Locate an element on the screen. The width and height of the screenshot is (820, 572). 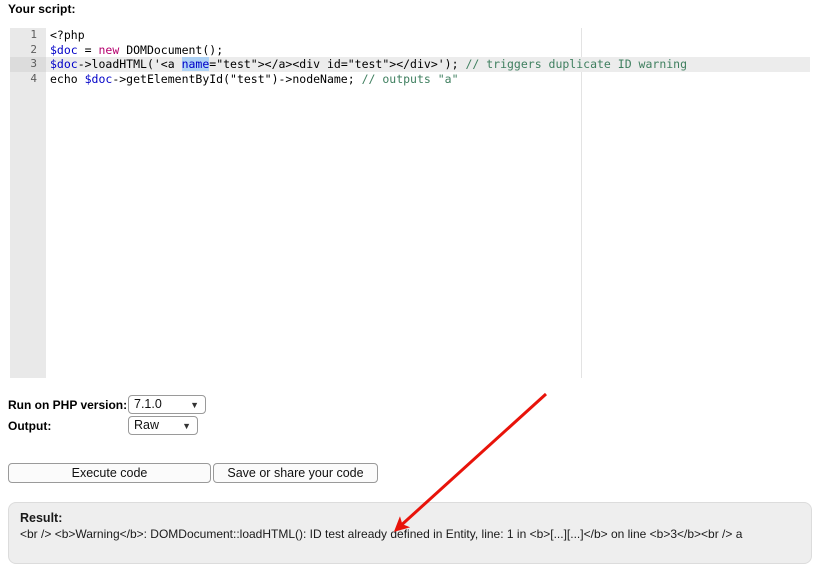
code-line: 2 $doc = new DOMDocument(); is located at coordinates (410, 50).